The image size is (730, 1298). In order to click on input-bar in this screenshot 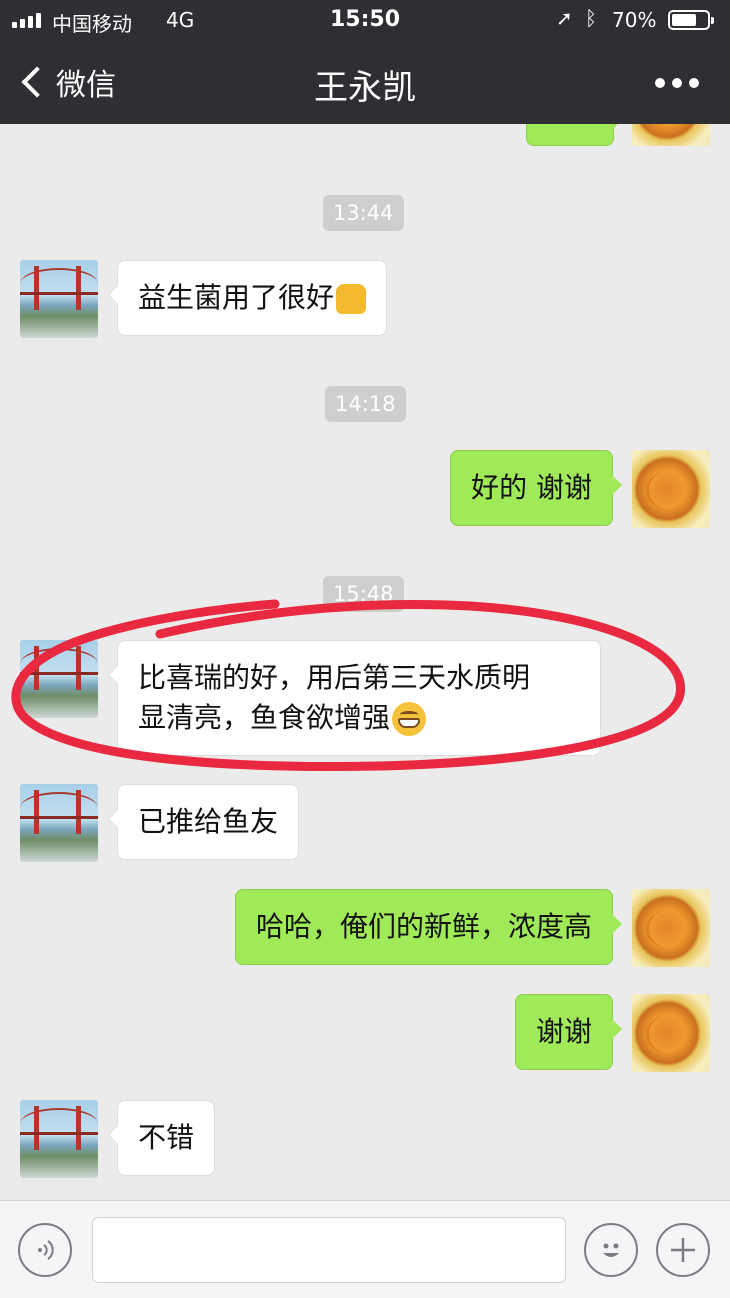, I will do `click(365, 1249)`.